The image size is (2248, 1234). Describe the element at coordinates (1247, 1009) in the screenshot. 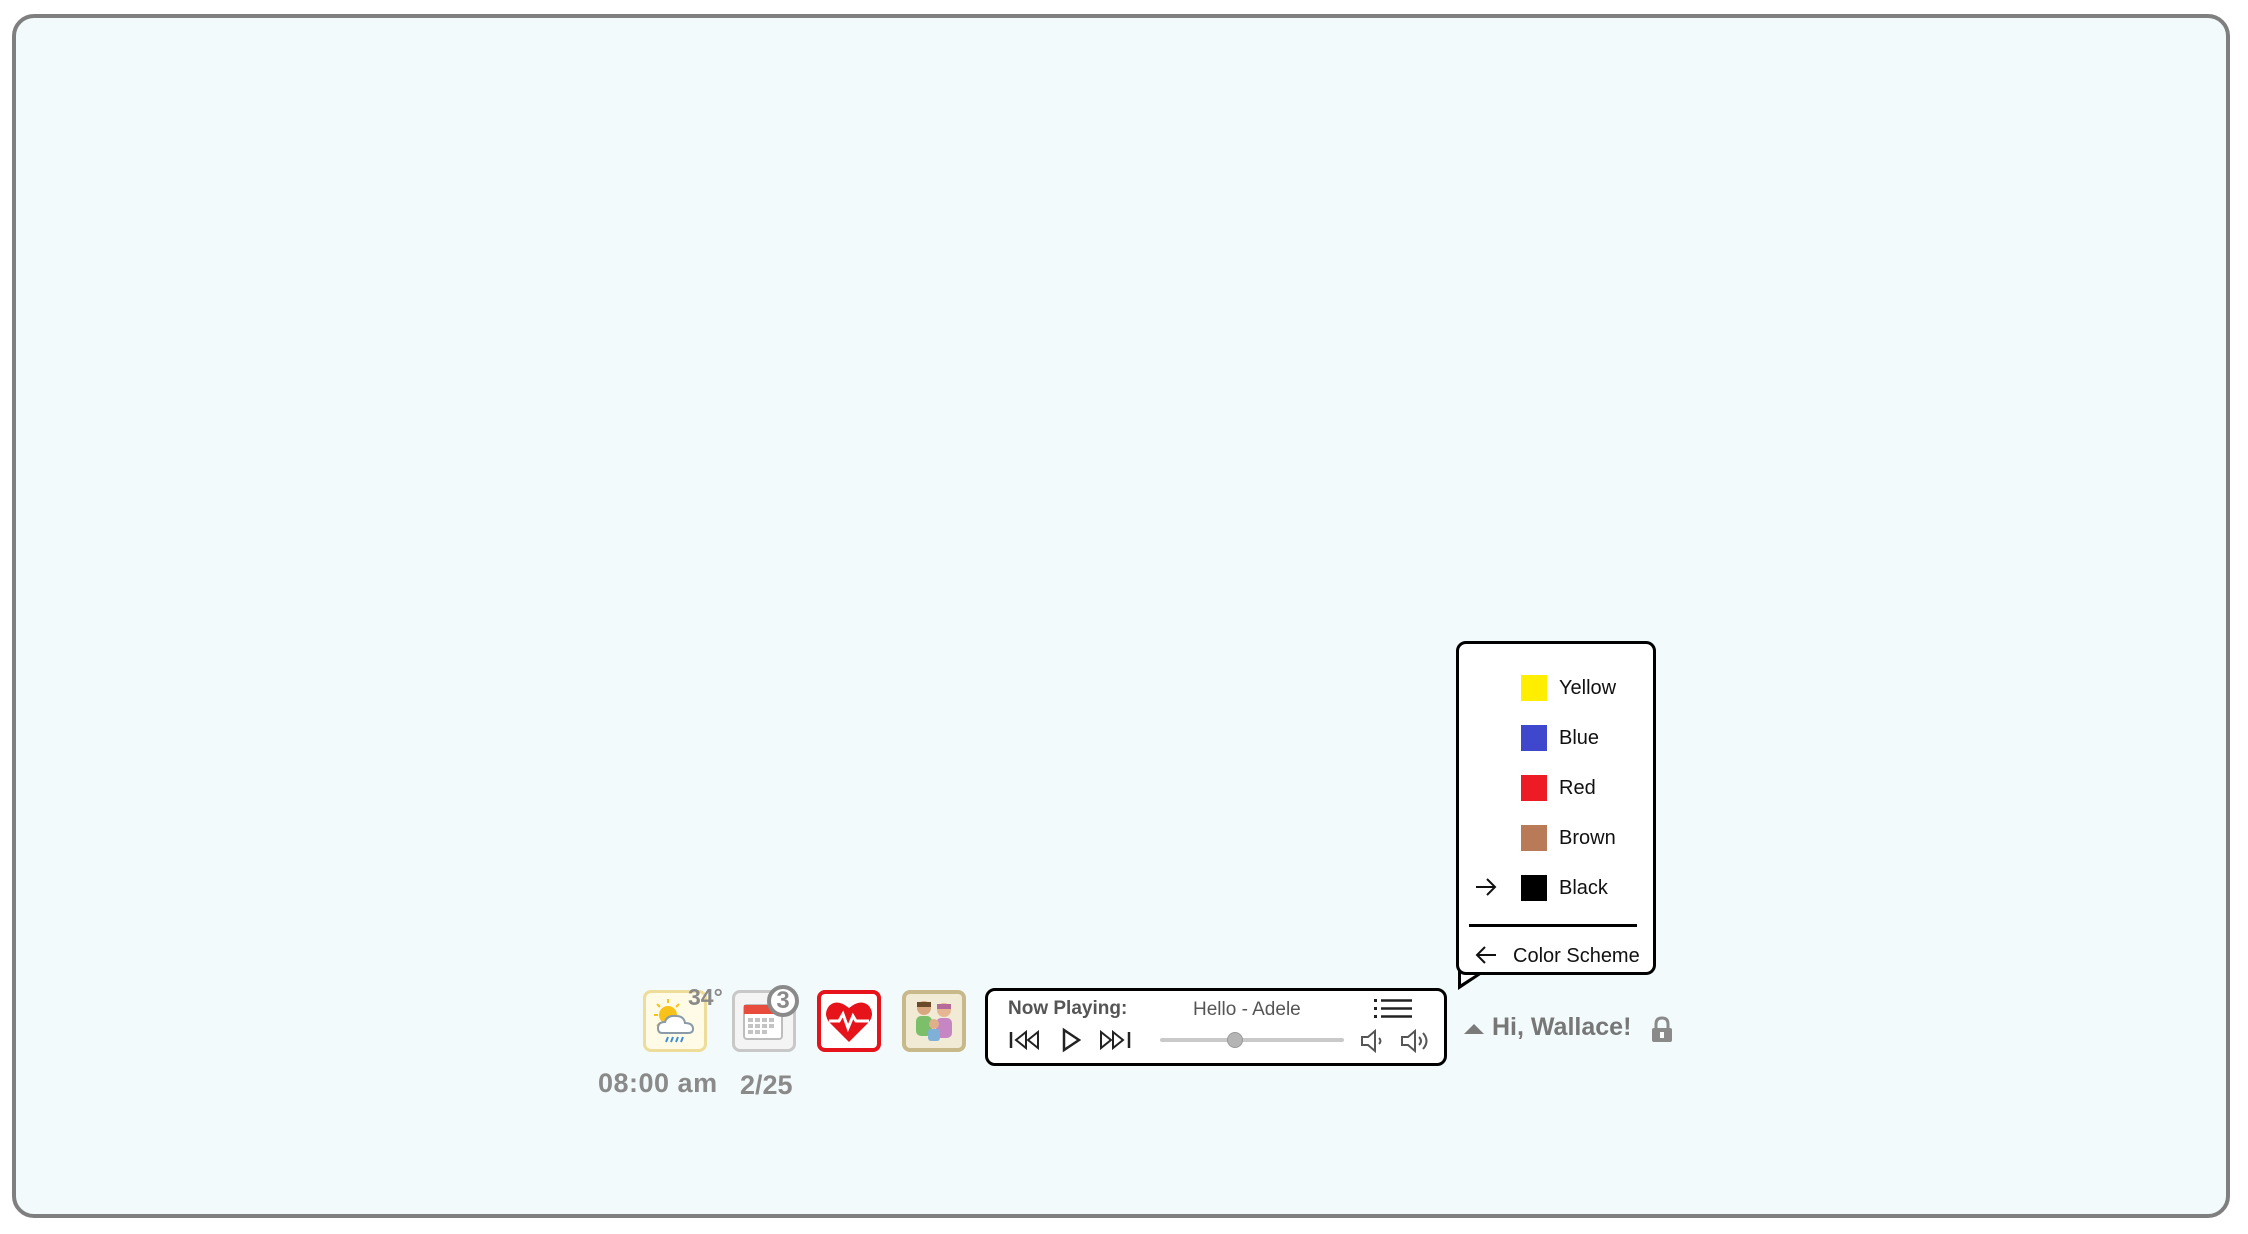

I see `track-title: Hello - Adele` at that location.